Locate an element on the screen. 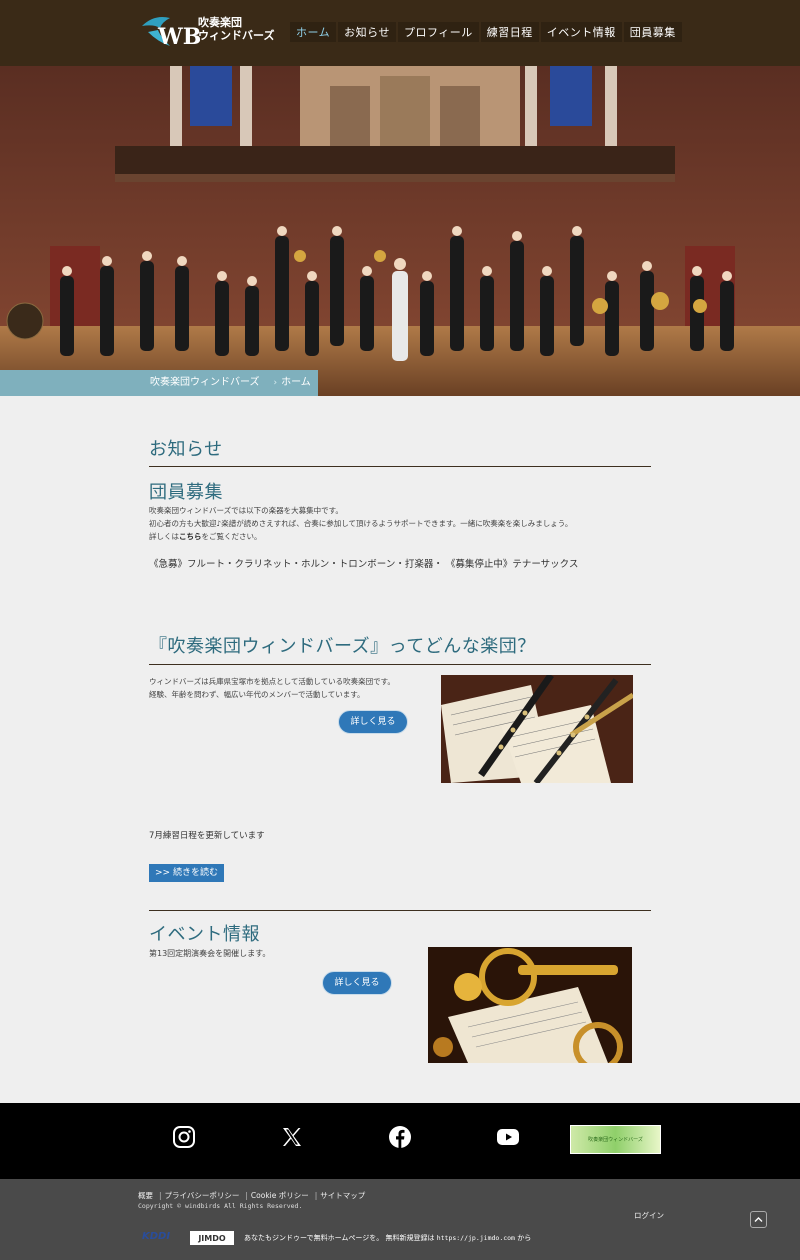  back-to-top-button is located at coordinates (758, 1219).